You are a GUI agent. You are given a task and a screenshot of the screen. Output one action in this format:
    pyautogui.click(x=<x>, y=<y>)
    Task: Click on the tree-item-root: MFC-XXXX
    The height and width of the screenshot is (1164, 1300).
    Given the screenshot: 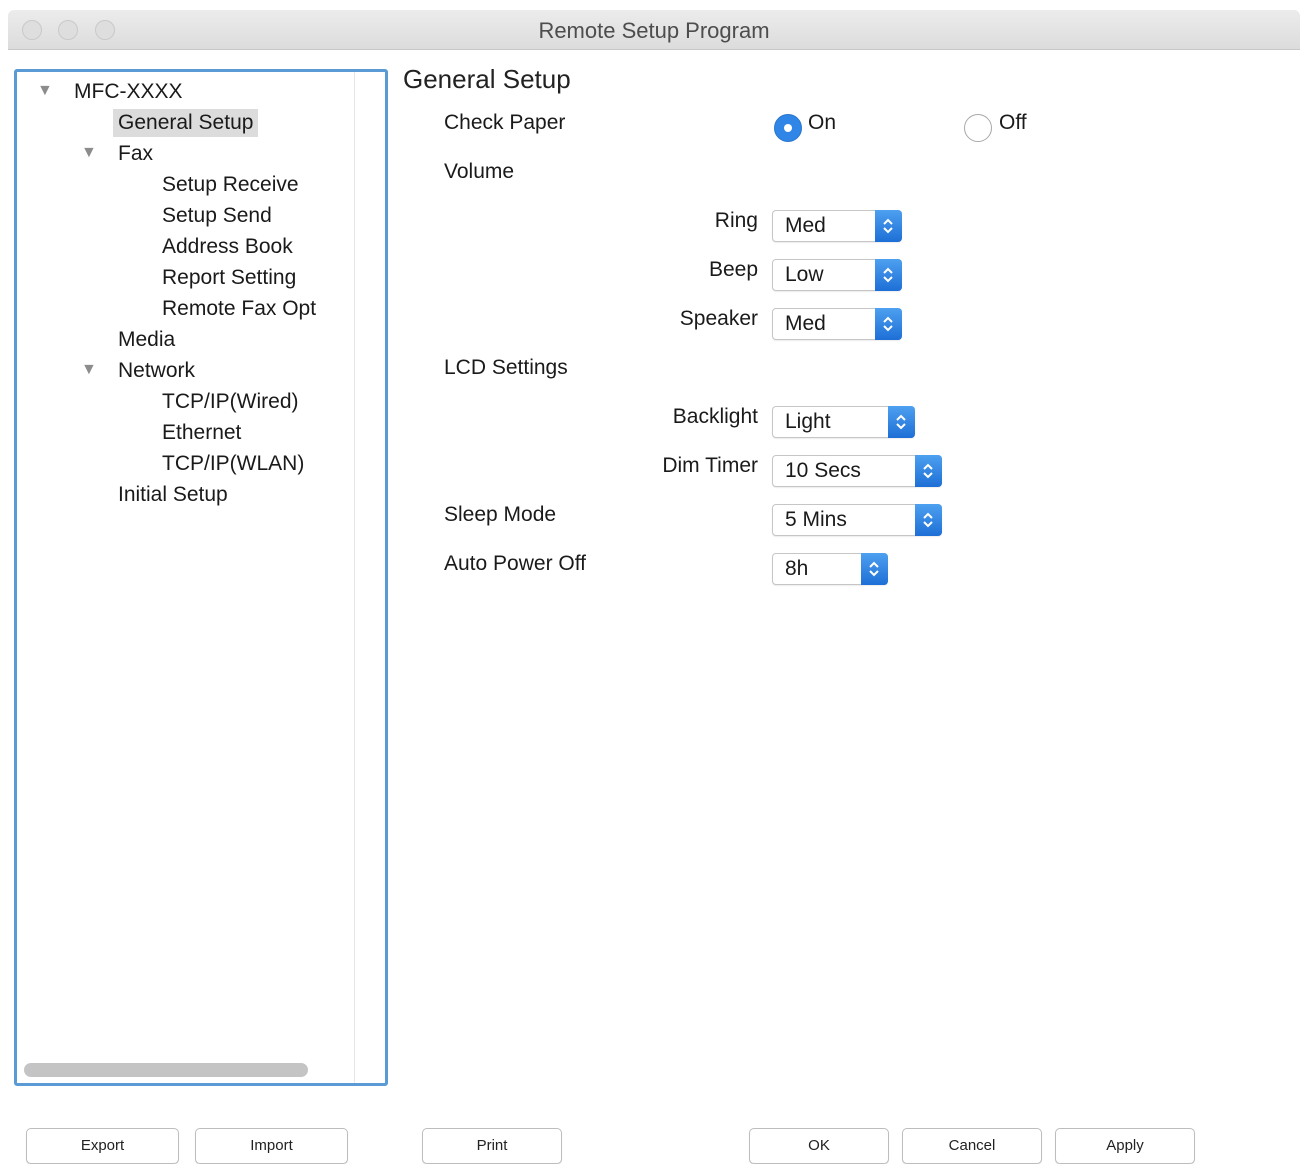 What is the action you would take?
    pyautogui.click(x=128, y=92)
    